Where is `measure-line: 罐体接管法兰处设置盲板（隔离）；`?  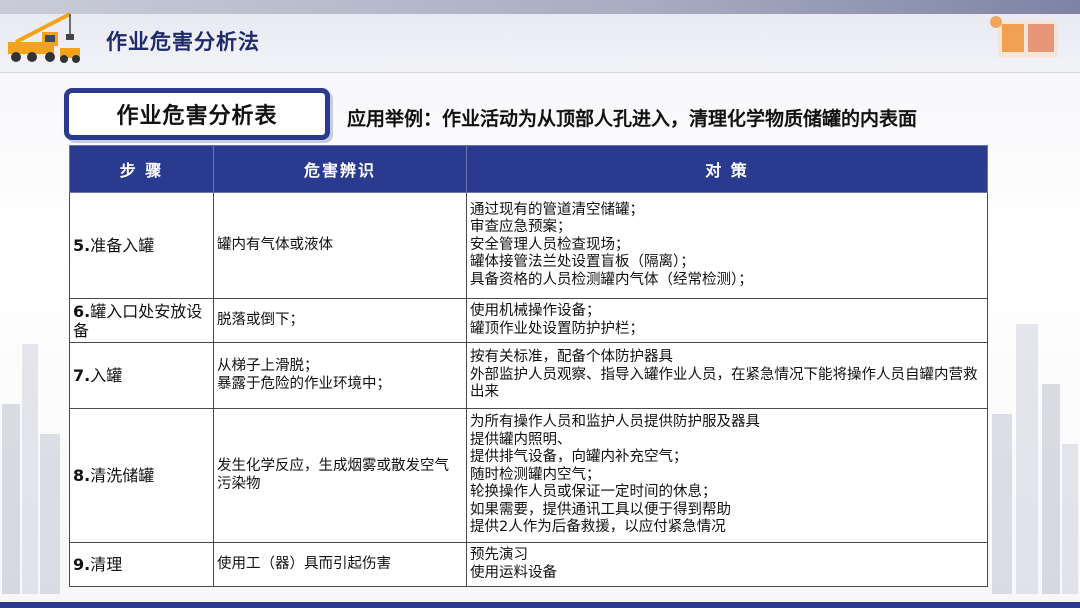
measure-line: 罐体接管法兰处设置盲板（隔离）； is located at coordinates (582, 262).